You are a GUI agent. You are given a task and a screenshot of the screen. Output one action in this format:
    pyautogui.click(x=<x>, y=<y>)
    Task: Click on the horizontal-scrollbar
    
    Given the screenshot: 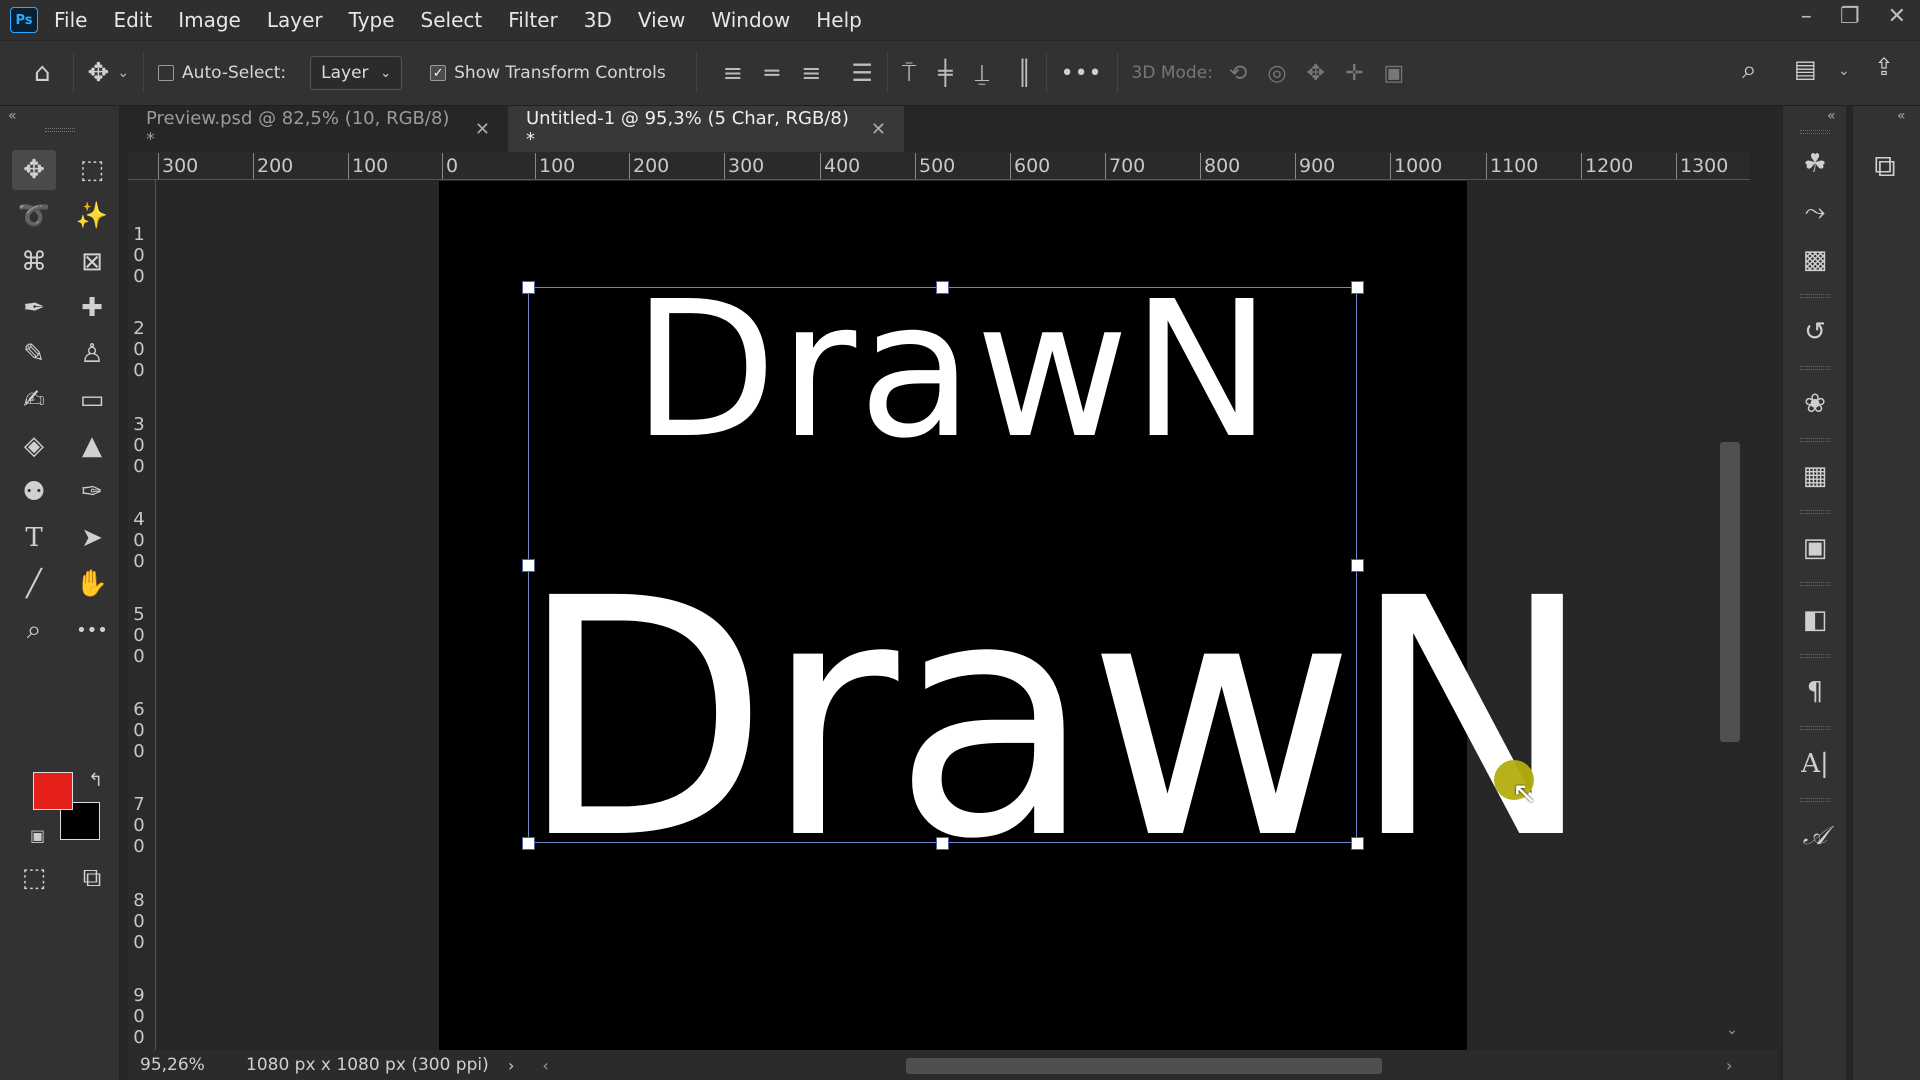 What is the action you would take?
    pyautogui.click(x=1144, y=1066)
    